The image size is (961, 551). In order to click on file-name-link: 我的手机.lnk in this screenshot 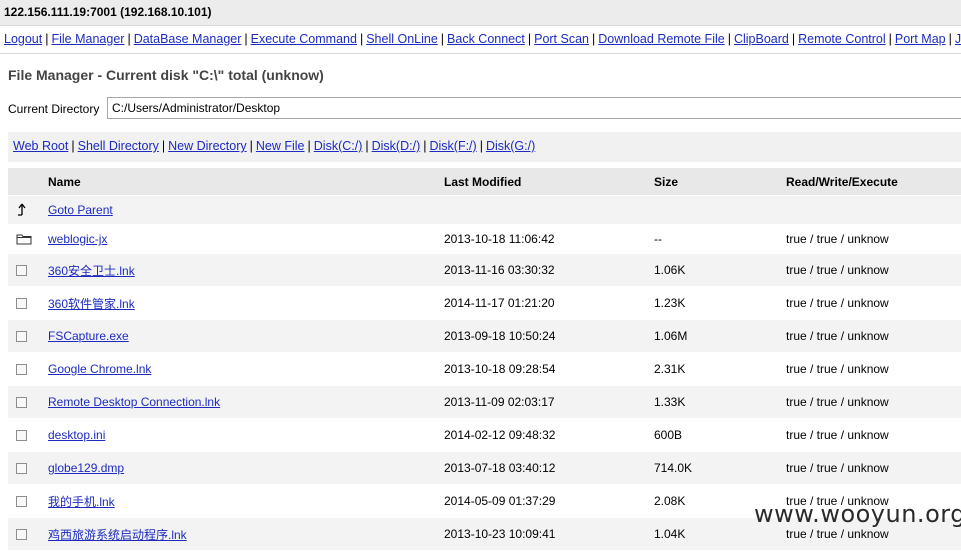, I will do `click(81, 501)`.